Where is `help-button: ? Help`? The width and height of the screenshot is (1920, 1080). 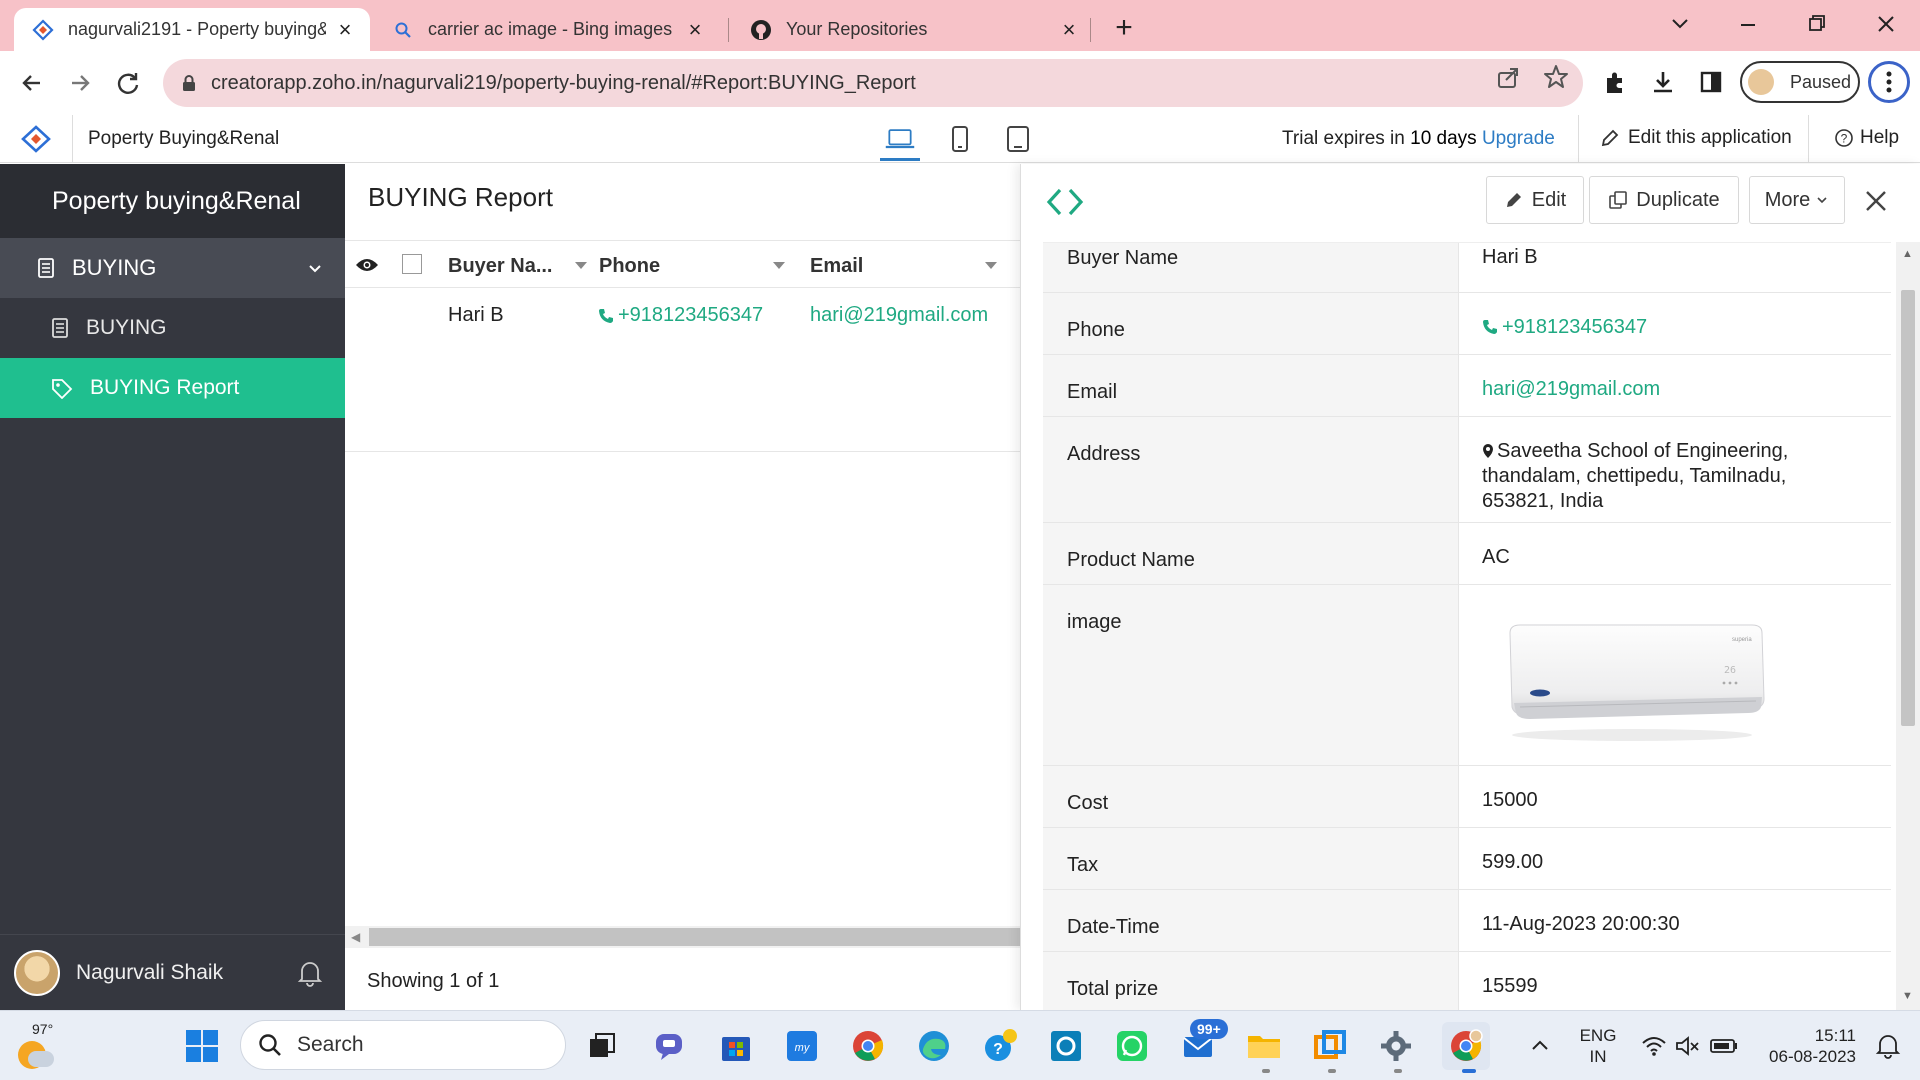 help-button: ? Help is located at coordinates (1866, 138).